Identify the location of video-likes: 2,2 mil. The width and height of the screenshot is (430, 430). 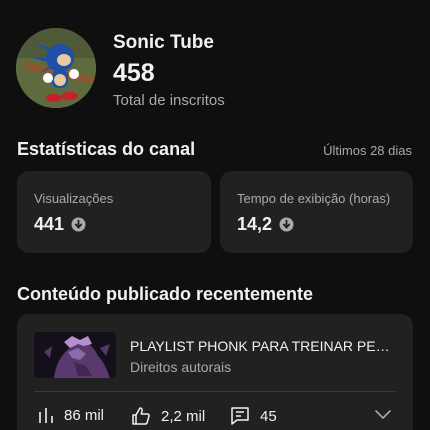
(183, 416).